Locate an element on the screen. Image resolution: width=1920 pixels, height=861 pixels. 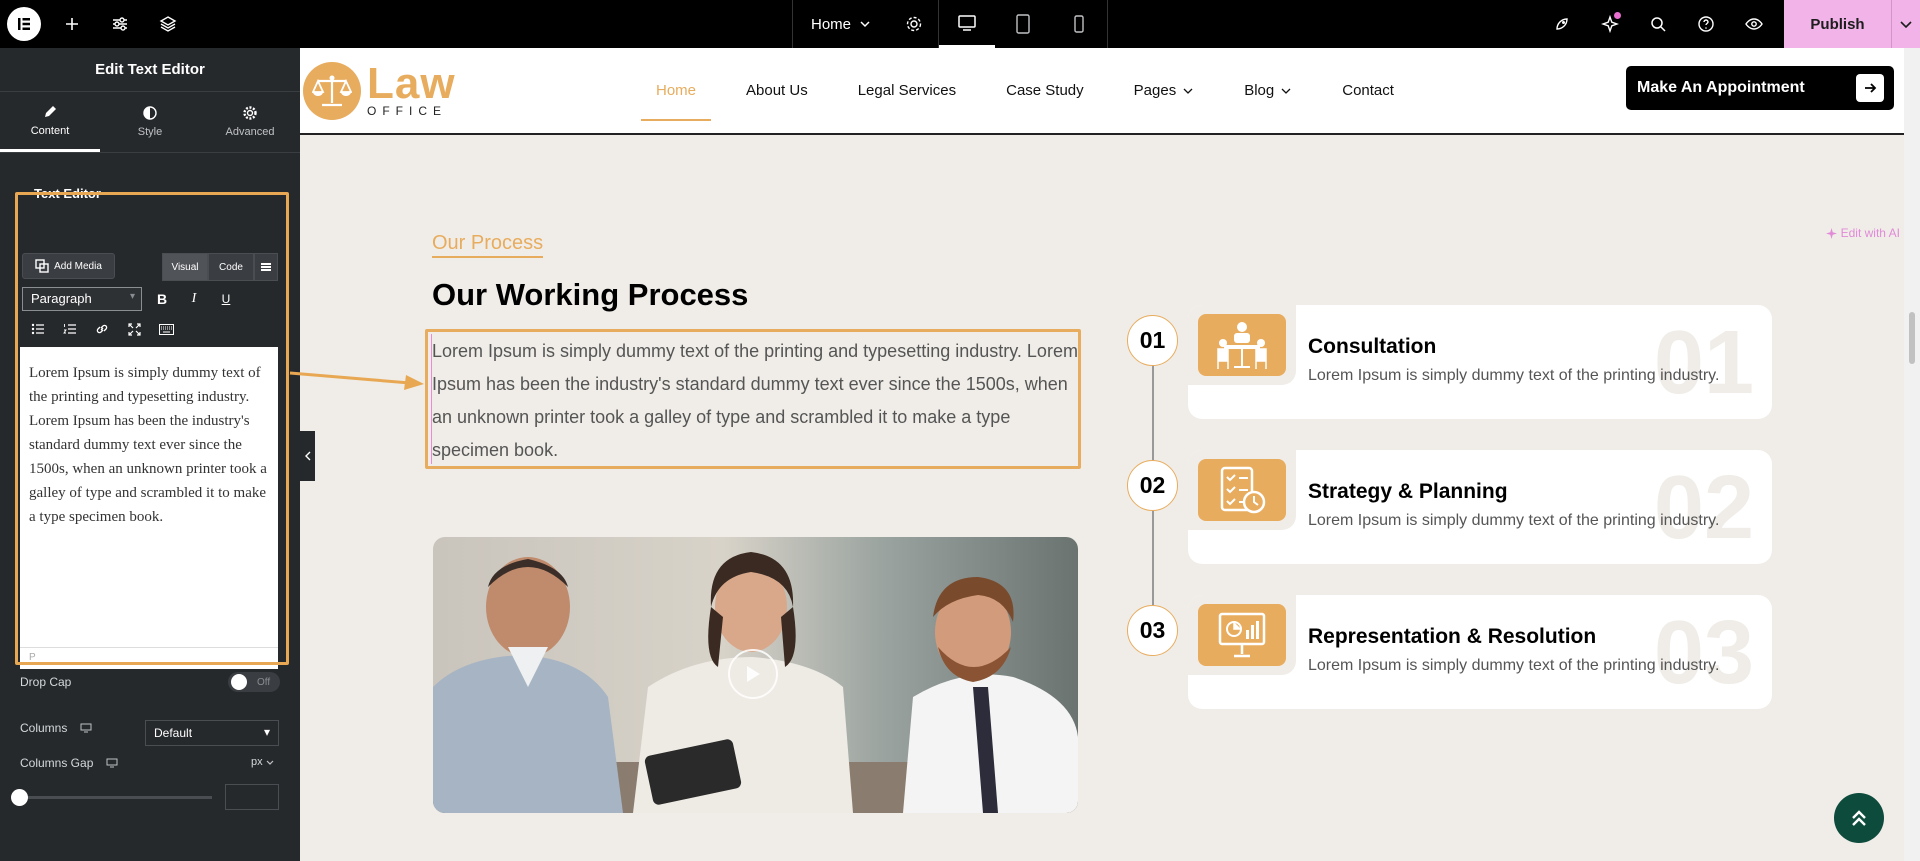
finder-button is located at coordinates (1658, 24).